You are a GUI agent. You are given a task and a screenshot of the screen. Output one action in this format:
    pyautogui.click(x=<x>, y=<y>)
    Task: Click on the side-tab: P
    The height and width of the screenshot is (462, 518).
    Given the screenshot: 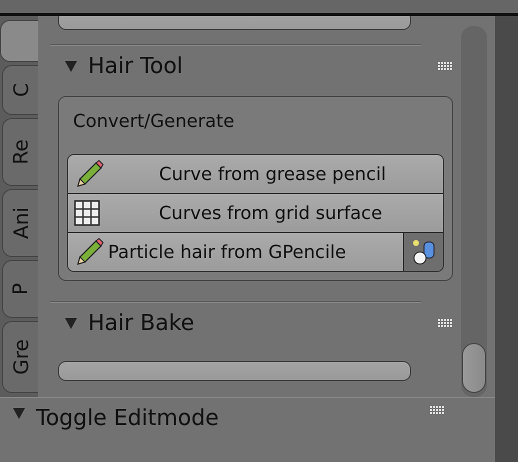 What is the action you would take?
    pyautogui.click(x=20, y=289)
    